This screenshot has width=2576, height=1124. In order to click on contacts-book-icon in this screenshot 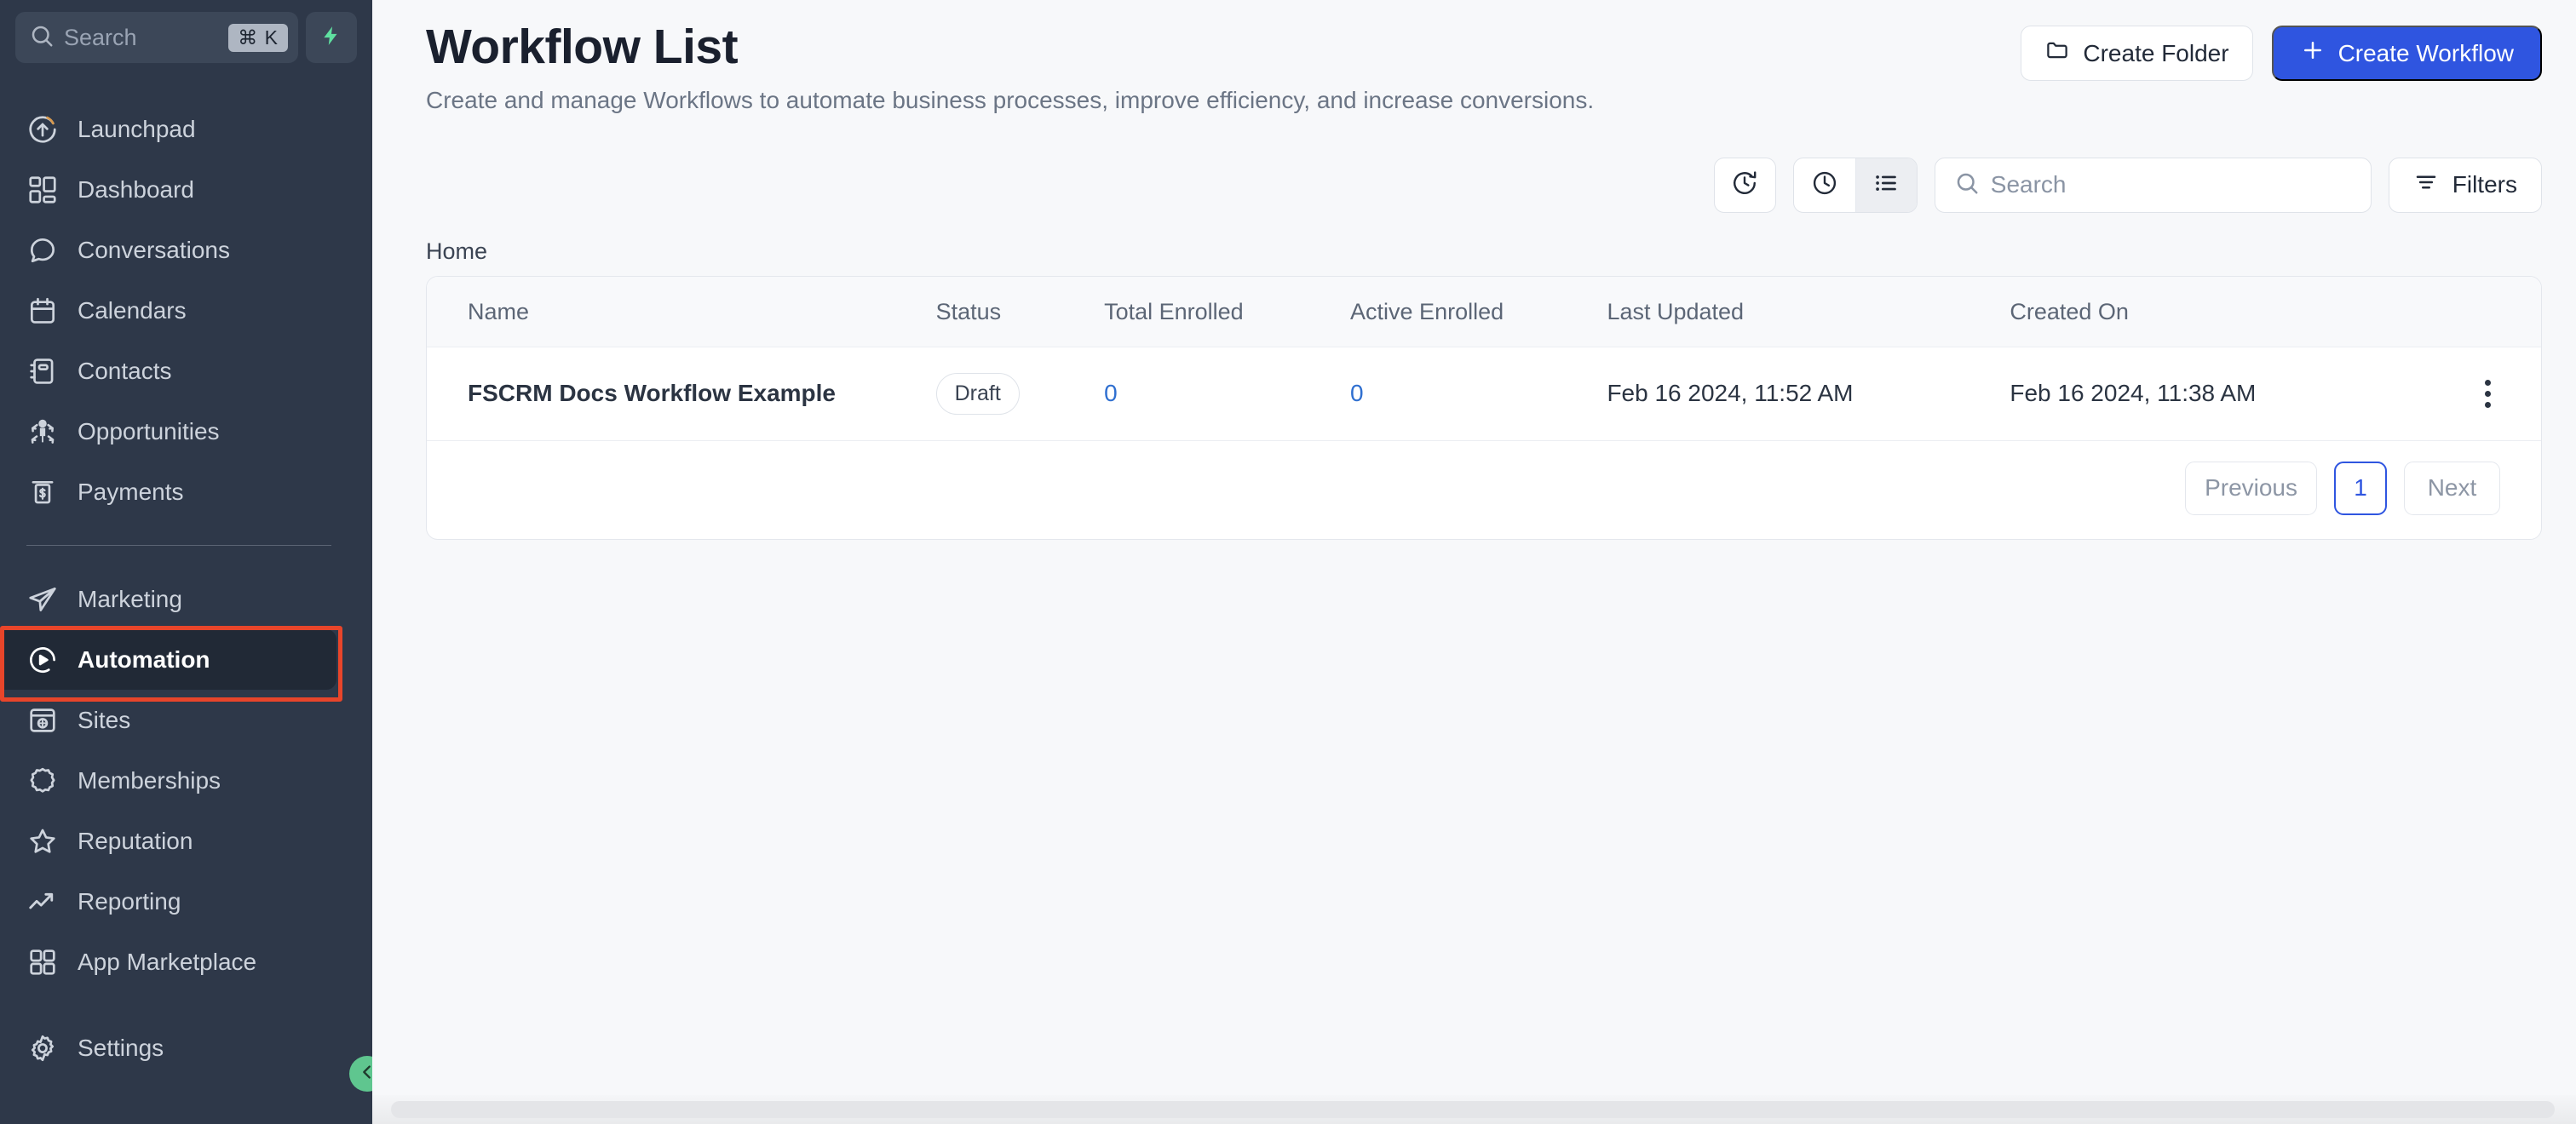, I will do `click(43, 371)`.